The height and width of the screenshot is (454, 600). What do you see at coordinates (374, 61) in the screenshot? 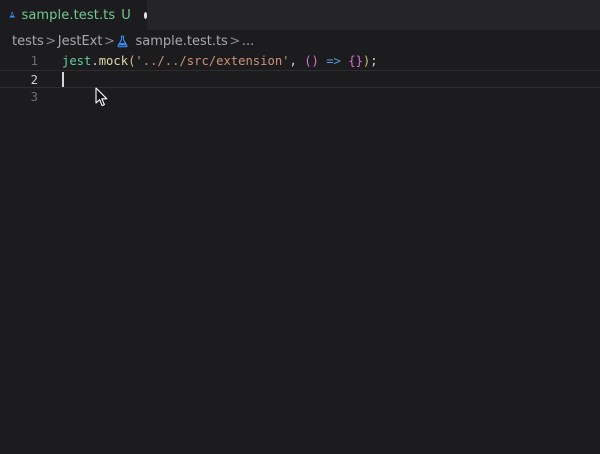
I see `token-semicolon: ;` at bounding box center [374, 61].